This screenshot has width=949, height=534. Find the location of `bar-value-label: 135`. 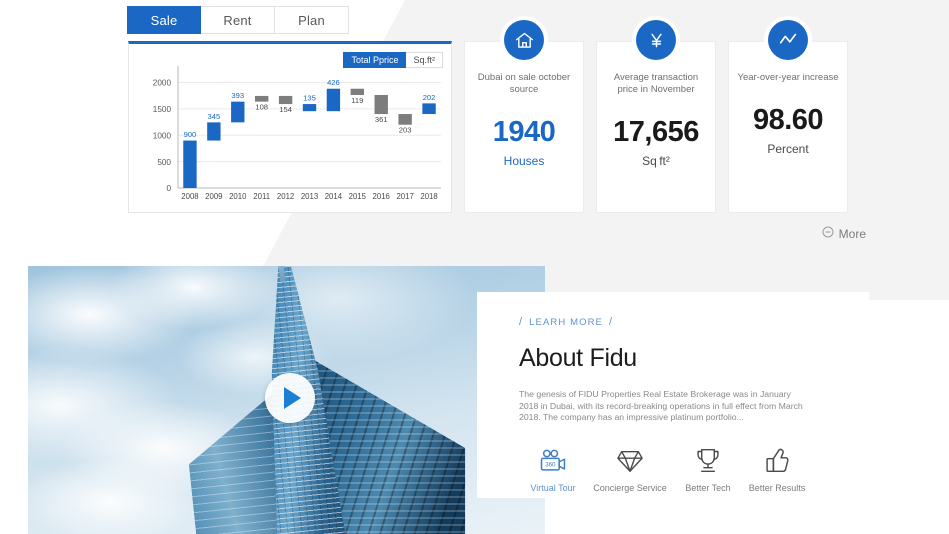

bar-value-label: 135 is located at coordinates (309, 98).